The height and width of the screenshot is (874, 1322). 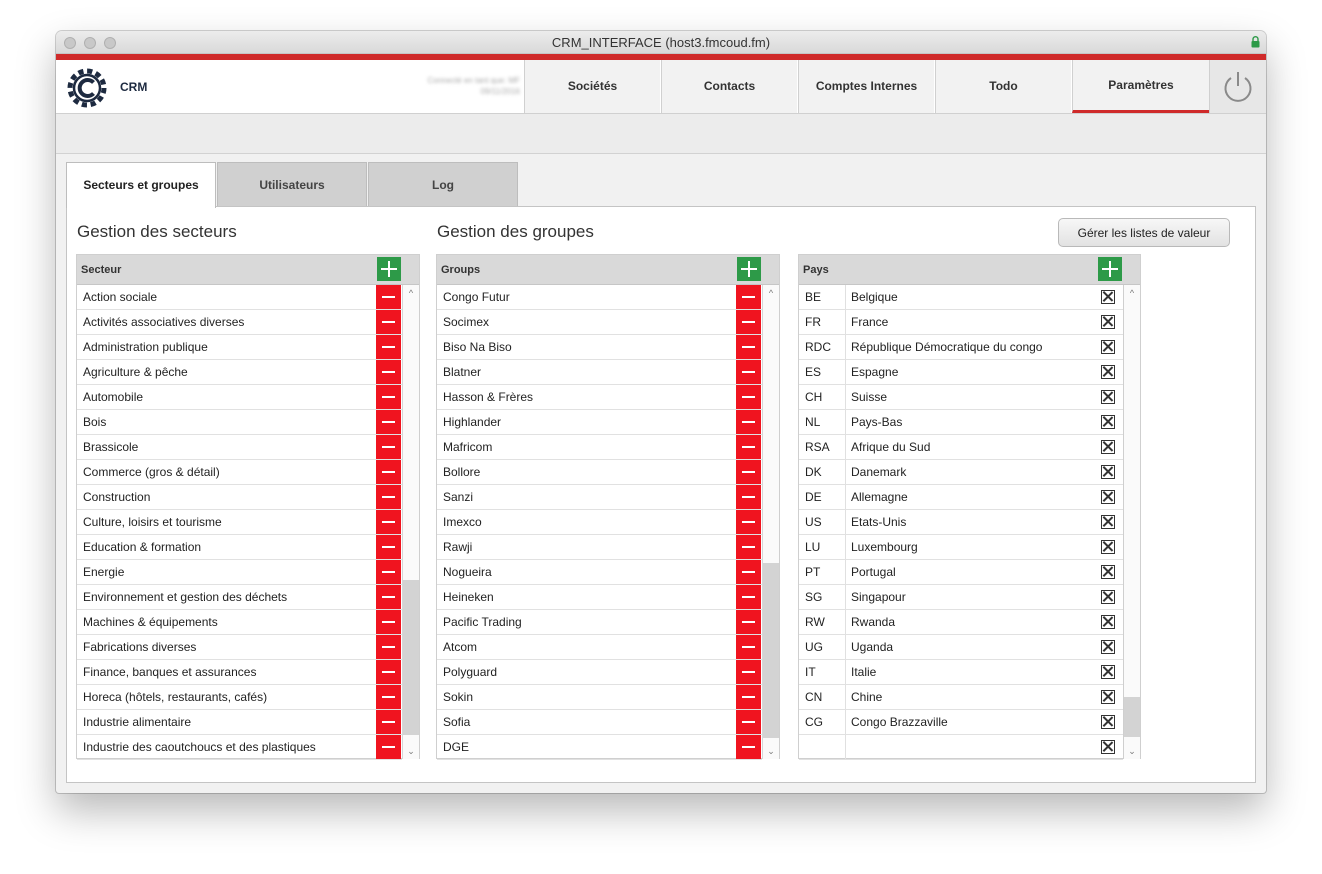 I want to click on pays-row: RSA Afrique du Sud, so click(x=961, y=447).